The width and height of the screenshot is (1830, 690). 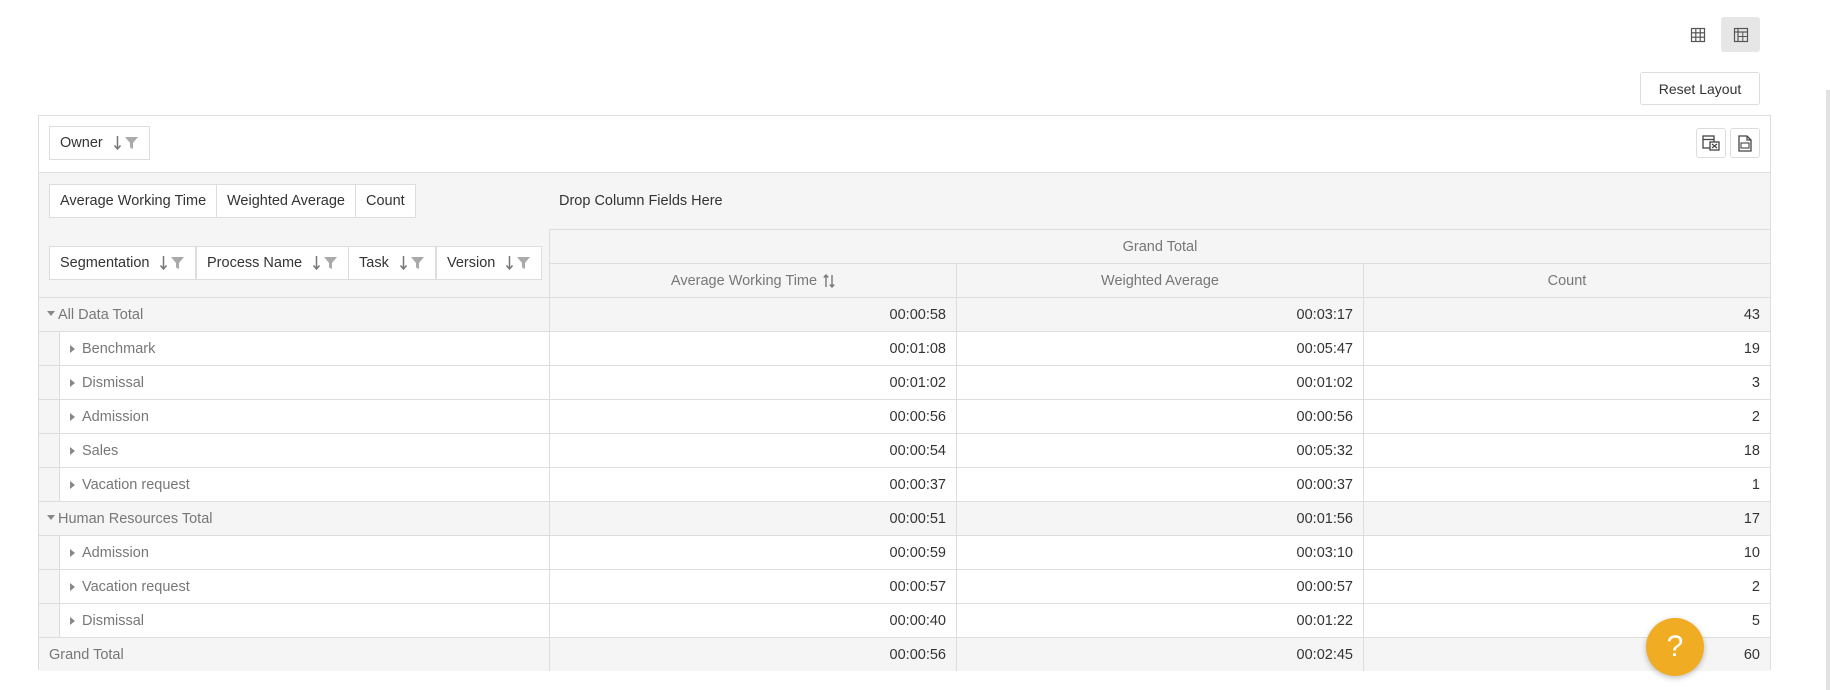 I want to click on table-row: Dismissal 00:01:02 00:01:02 3, so click(x=904, y=382).